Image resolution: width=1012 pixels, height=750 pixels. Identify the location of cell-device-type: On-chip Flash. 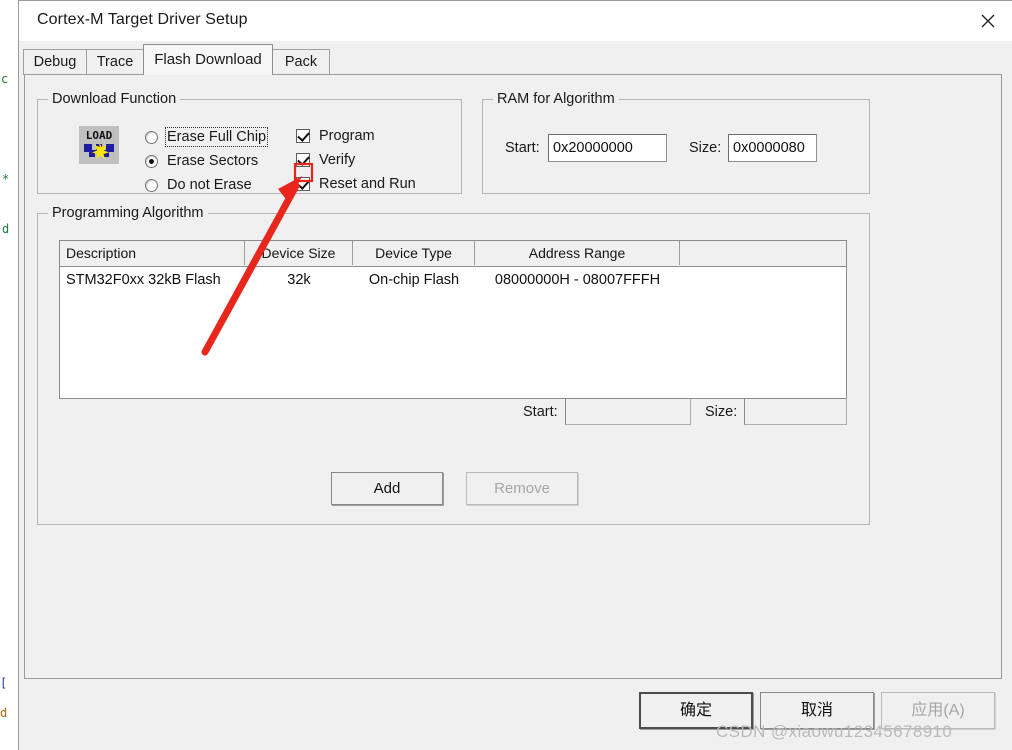
(414, 280).